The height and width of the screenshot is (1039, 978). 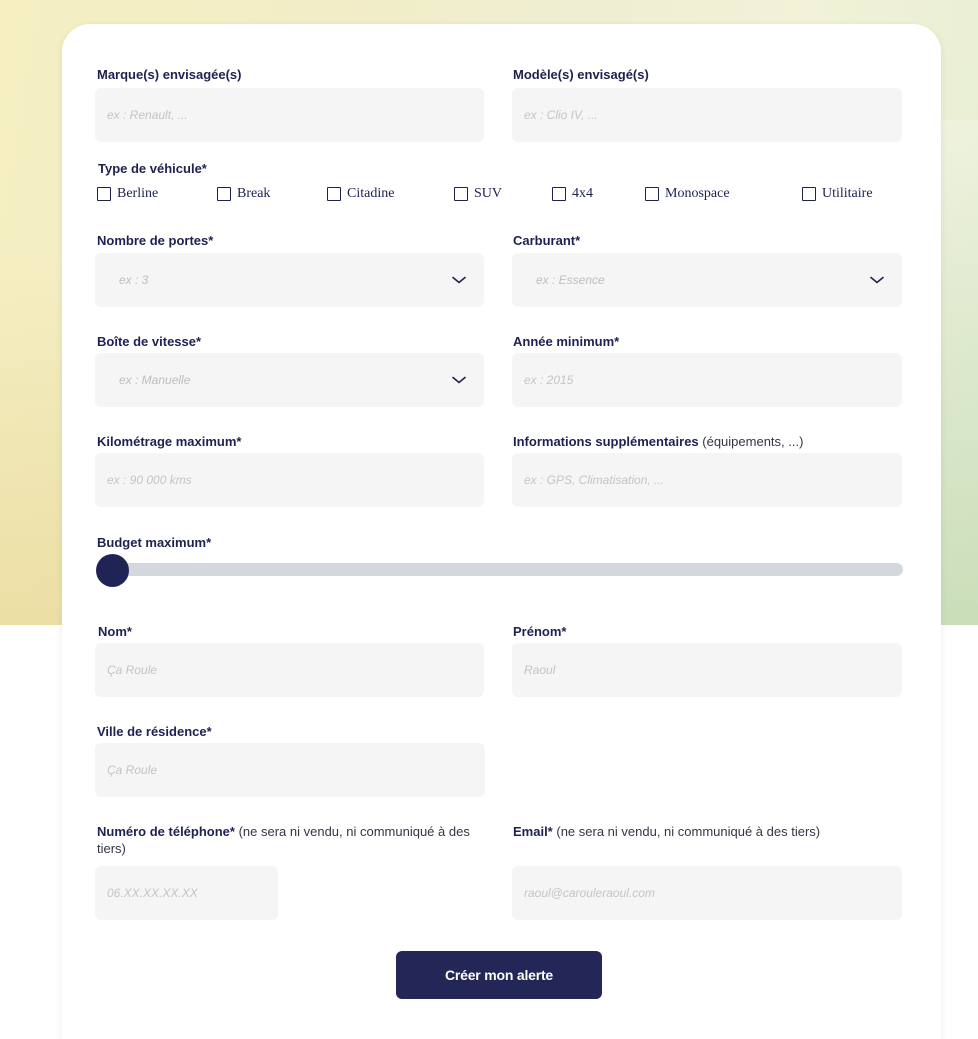 I want to click on type-vehicule-label: Type de véhicule*, so click(x=152, y=168).